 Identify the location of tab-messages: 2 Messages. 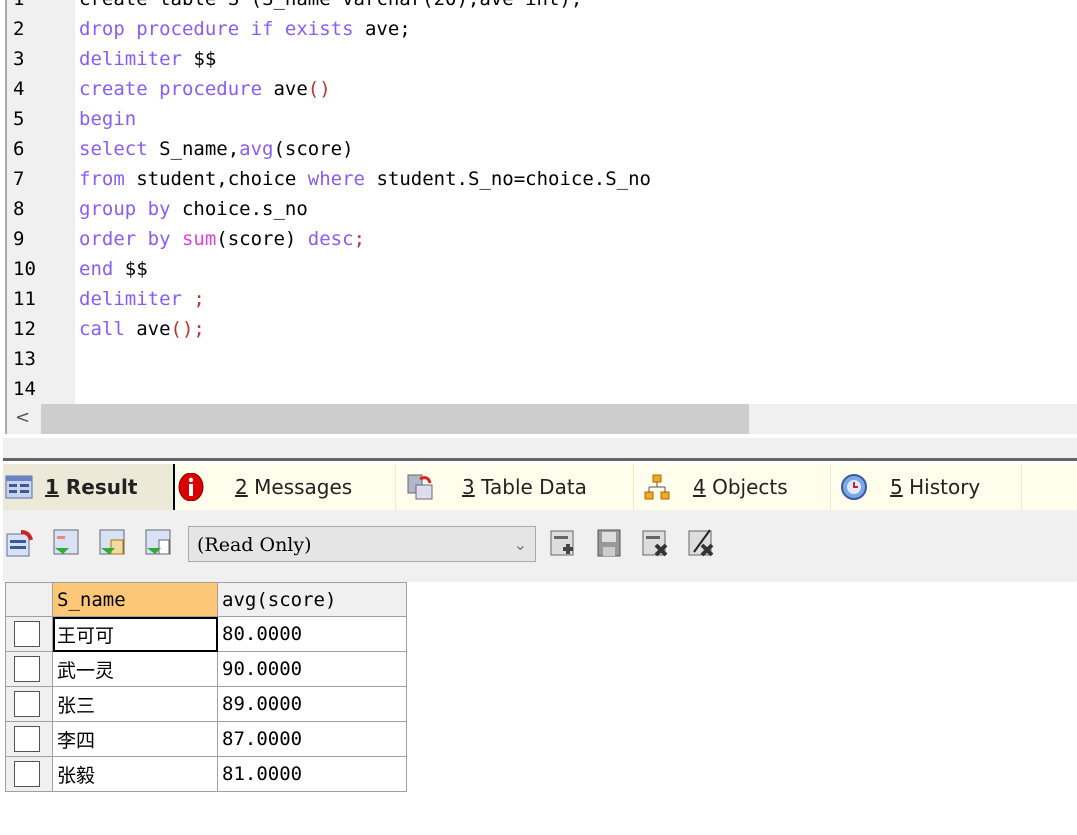
(285, 487).